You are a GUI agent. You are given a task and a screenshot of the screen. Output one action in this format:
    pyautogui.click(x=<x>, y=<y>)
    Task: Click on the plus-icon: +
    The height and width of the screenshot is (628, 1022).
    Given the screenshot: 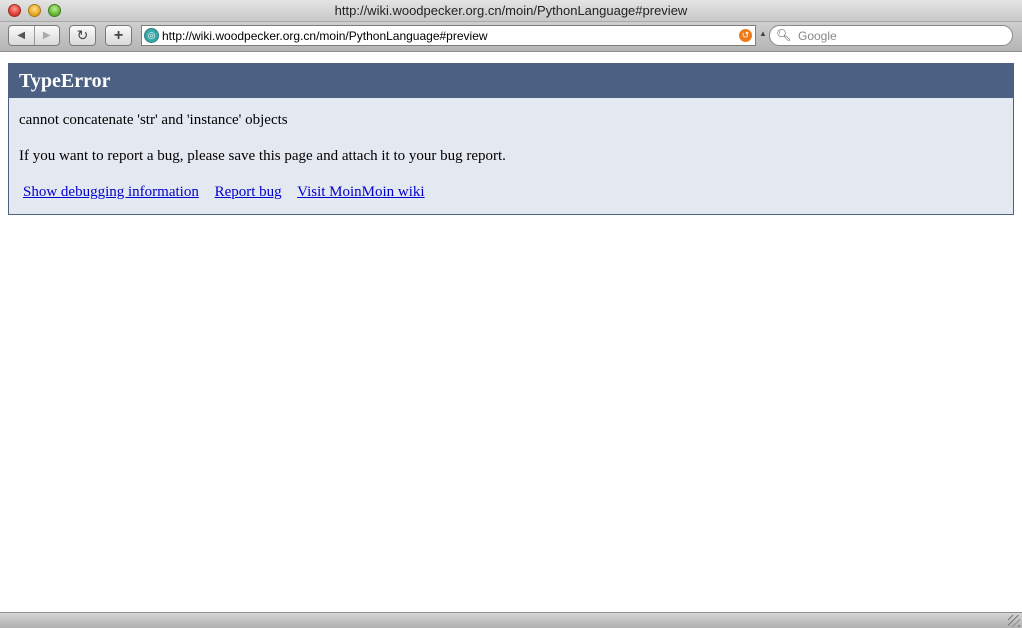 What is the action you would take?
    pyautogui.click(x=118, y=35)
    